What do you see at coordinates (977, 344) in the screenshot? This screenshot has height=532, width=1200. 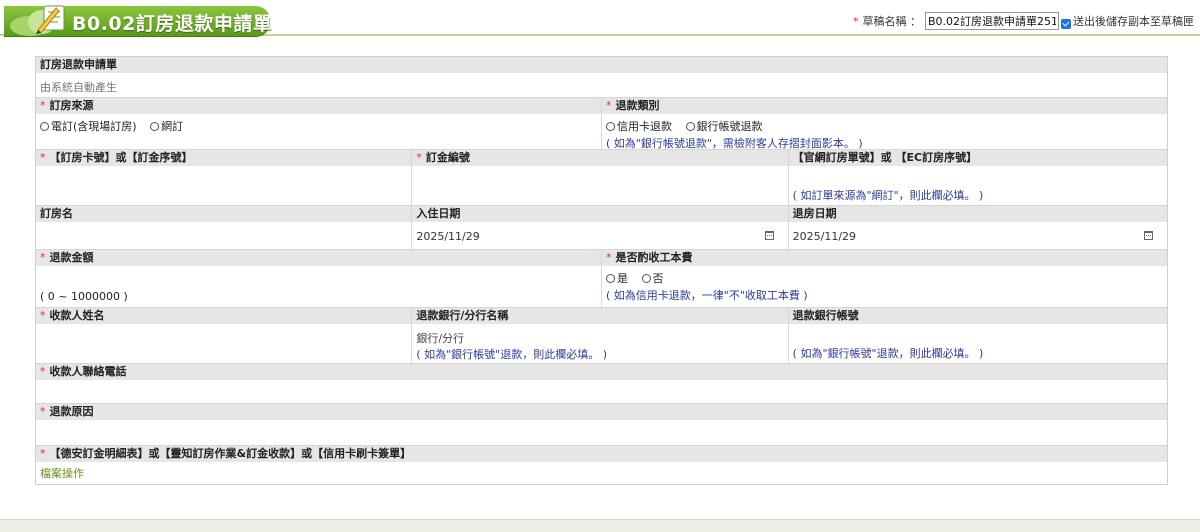 I see `account-input: ( 如為"銀行帳號"退款，則此欄必填。 )` at bounding box center [977, 344].